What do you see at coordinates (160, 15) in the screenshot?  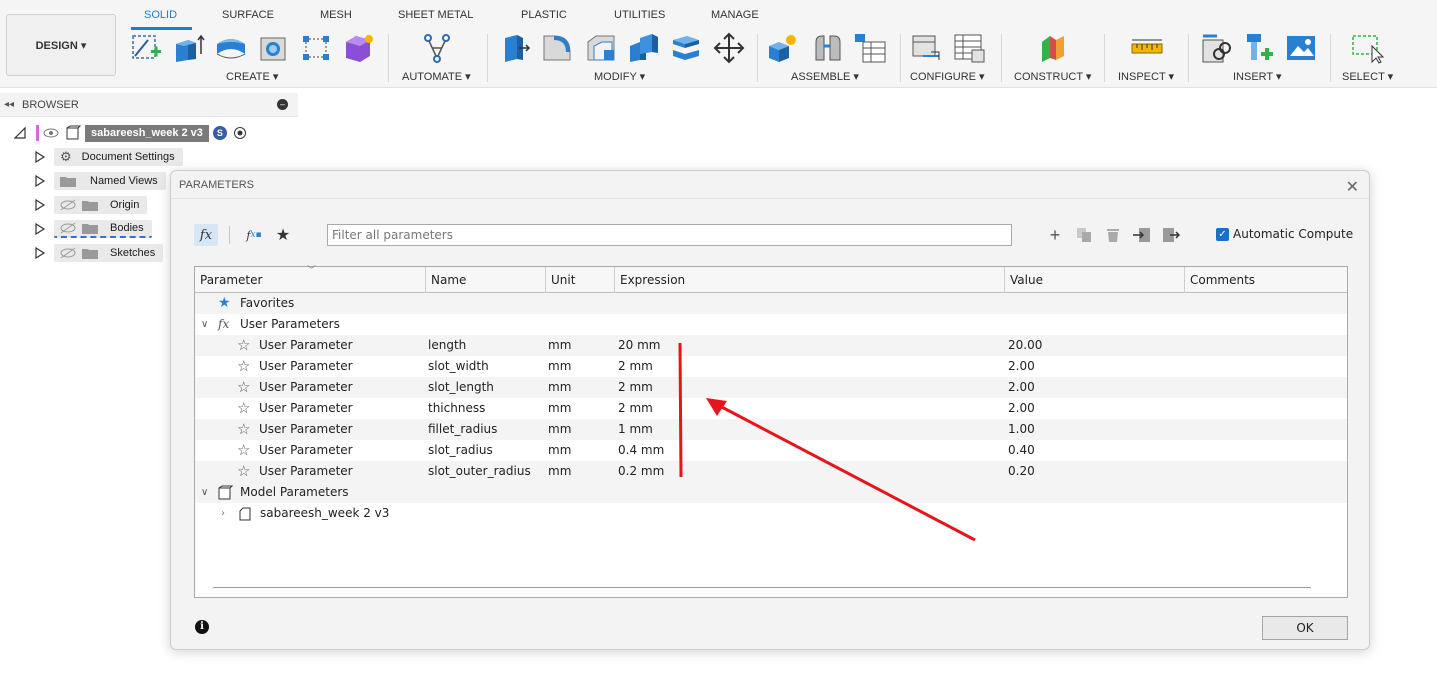 I see `tab-solid: SOLID` at bounding box center [160, 15].